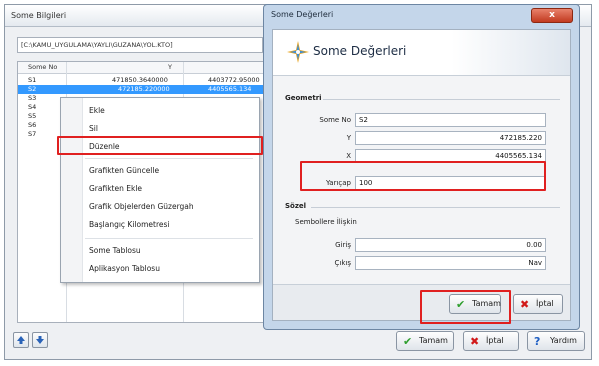  What do you see at coordinates (32, 116) in the screenshot?
I see `cell-some-no: S5` at bounding box center [32, 116].